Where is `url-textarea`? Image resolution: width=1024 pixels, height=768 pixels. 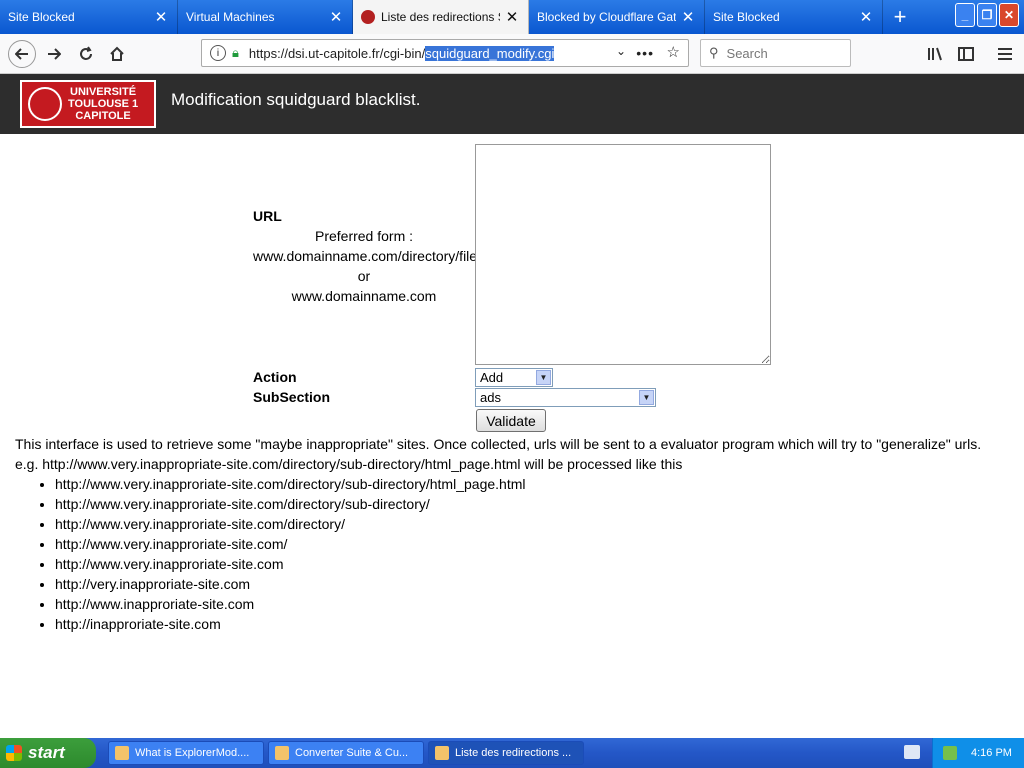
url-textarea is located at coordinates (623, 254).